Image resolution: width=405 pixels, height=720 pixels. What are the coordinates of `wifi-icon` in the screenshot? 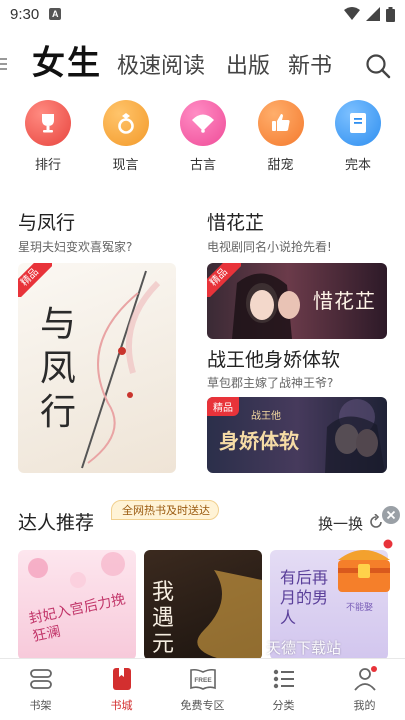 It's located at (352, 13).